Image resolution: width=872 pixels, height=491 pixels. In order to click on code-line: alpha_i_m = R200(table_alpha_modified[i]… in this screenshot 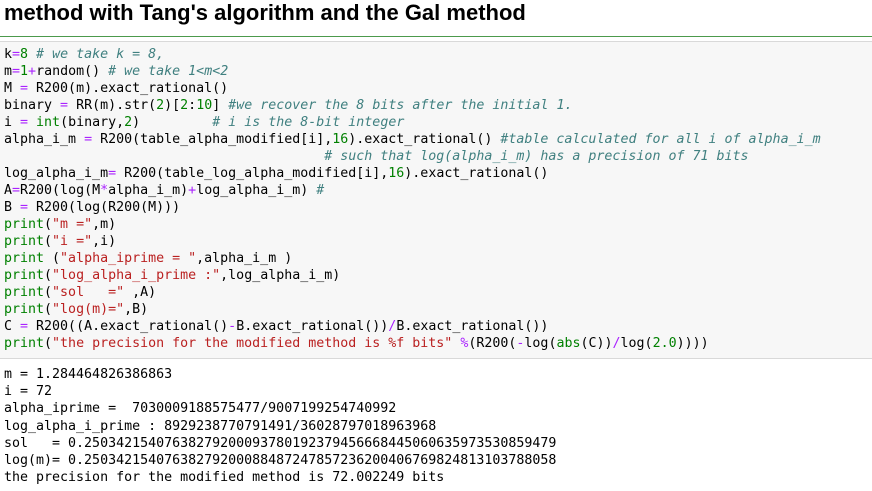, I will do `click(412, 139)`.